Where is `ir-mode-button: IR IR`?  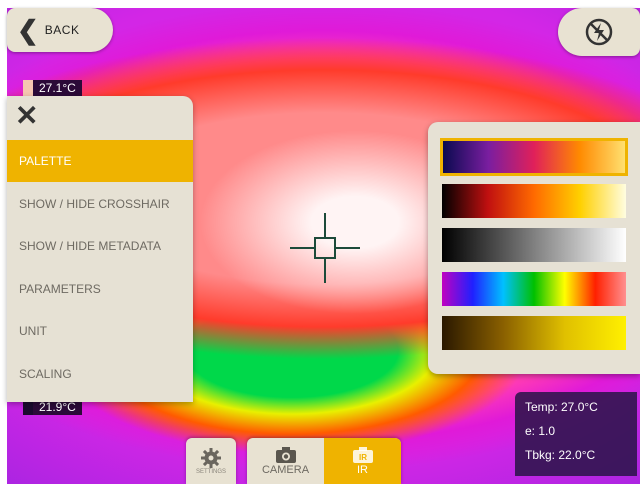
ir-mode-button: IR IR is located at coordinates (362, 461).